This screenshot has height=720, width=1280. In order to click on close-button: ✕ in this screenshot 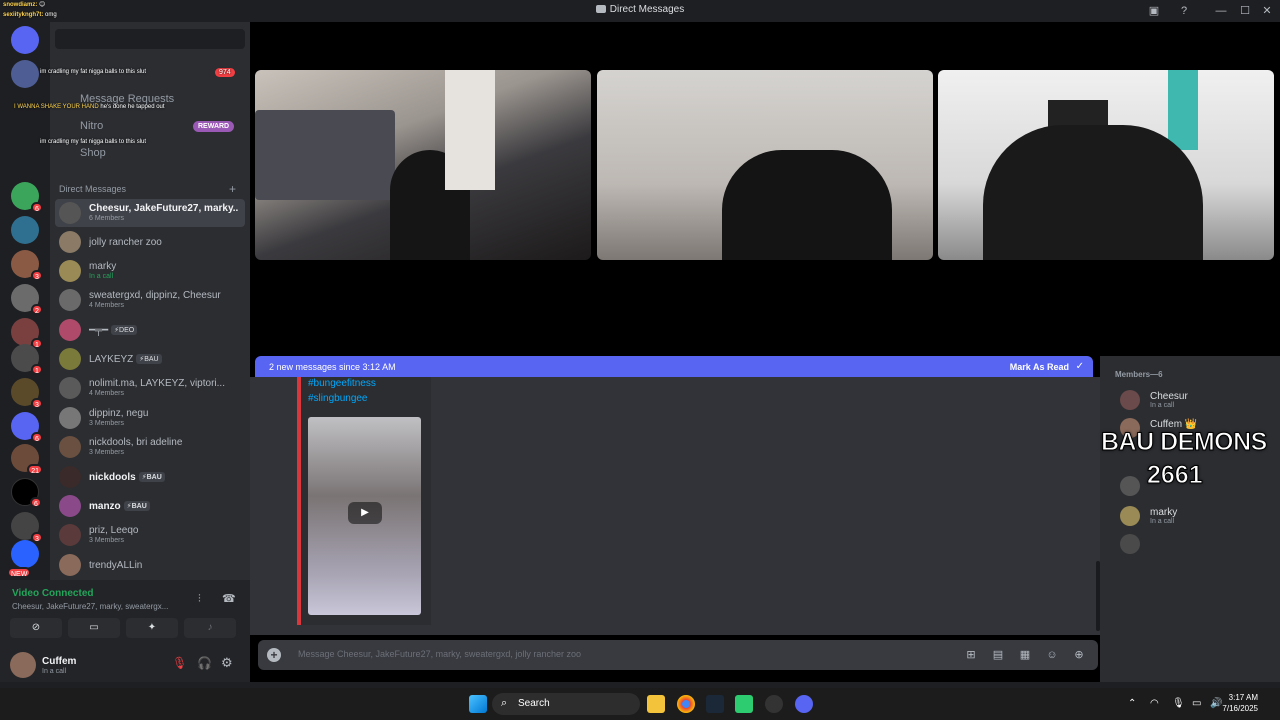, I will do `click(1267, 11)`.